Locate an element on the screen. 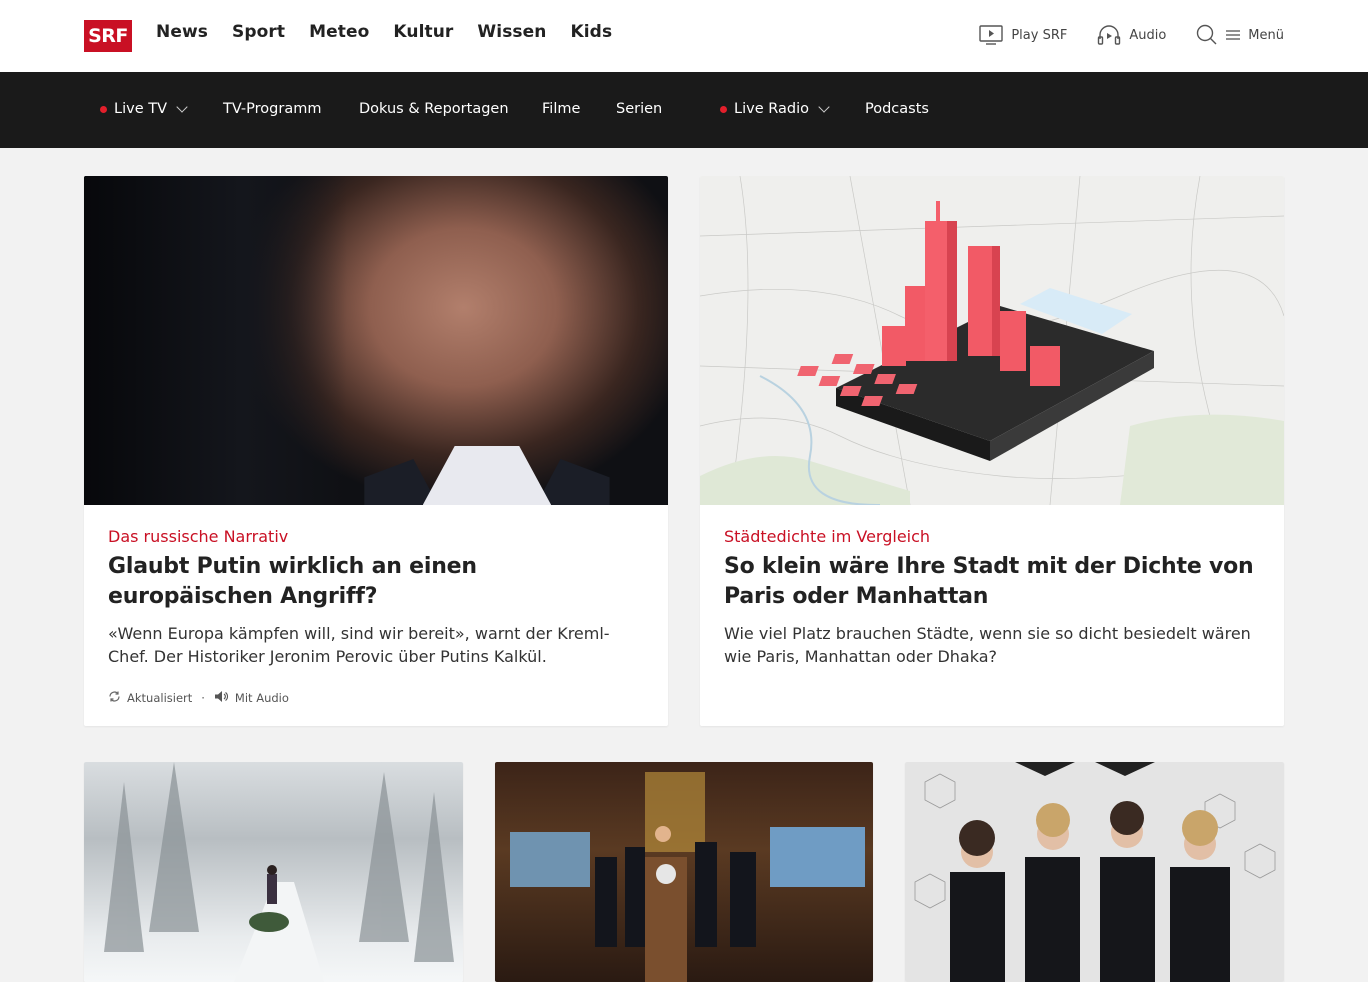 The height and width of the screenshot is (982, 1368). audio-available-label: Mit Audio is located at coordinates (261, 698).